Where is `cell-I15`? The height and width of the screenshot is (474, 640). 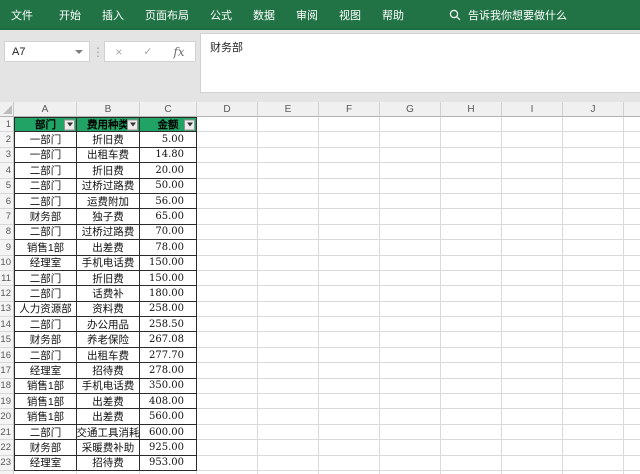 cell-I15 is located at coordinates (532, 340).